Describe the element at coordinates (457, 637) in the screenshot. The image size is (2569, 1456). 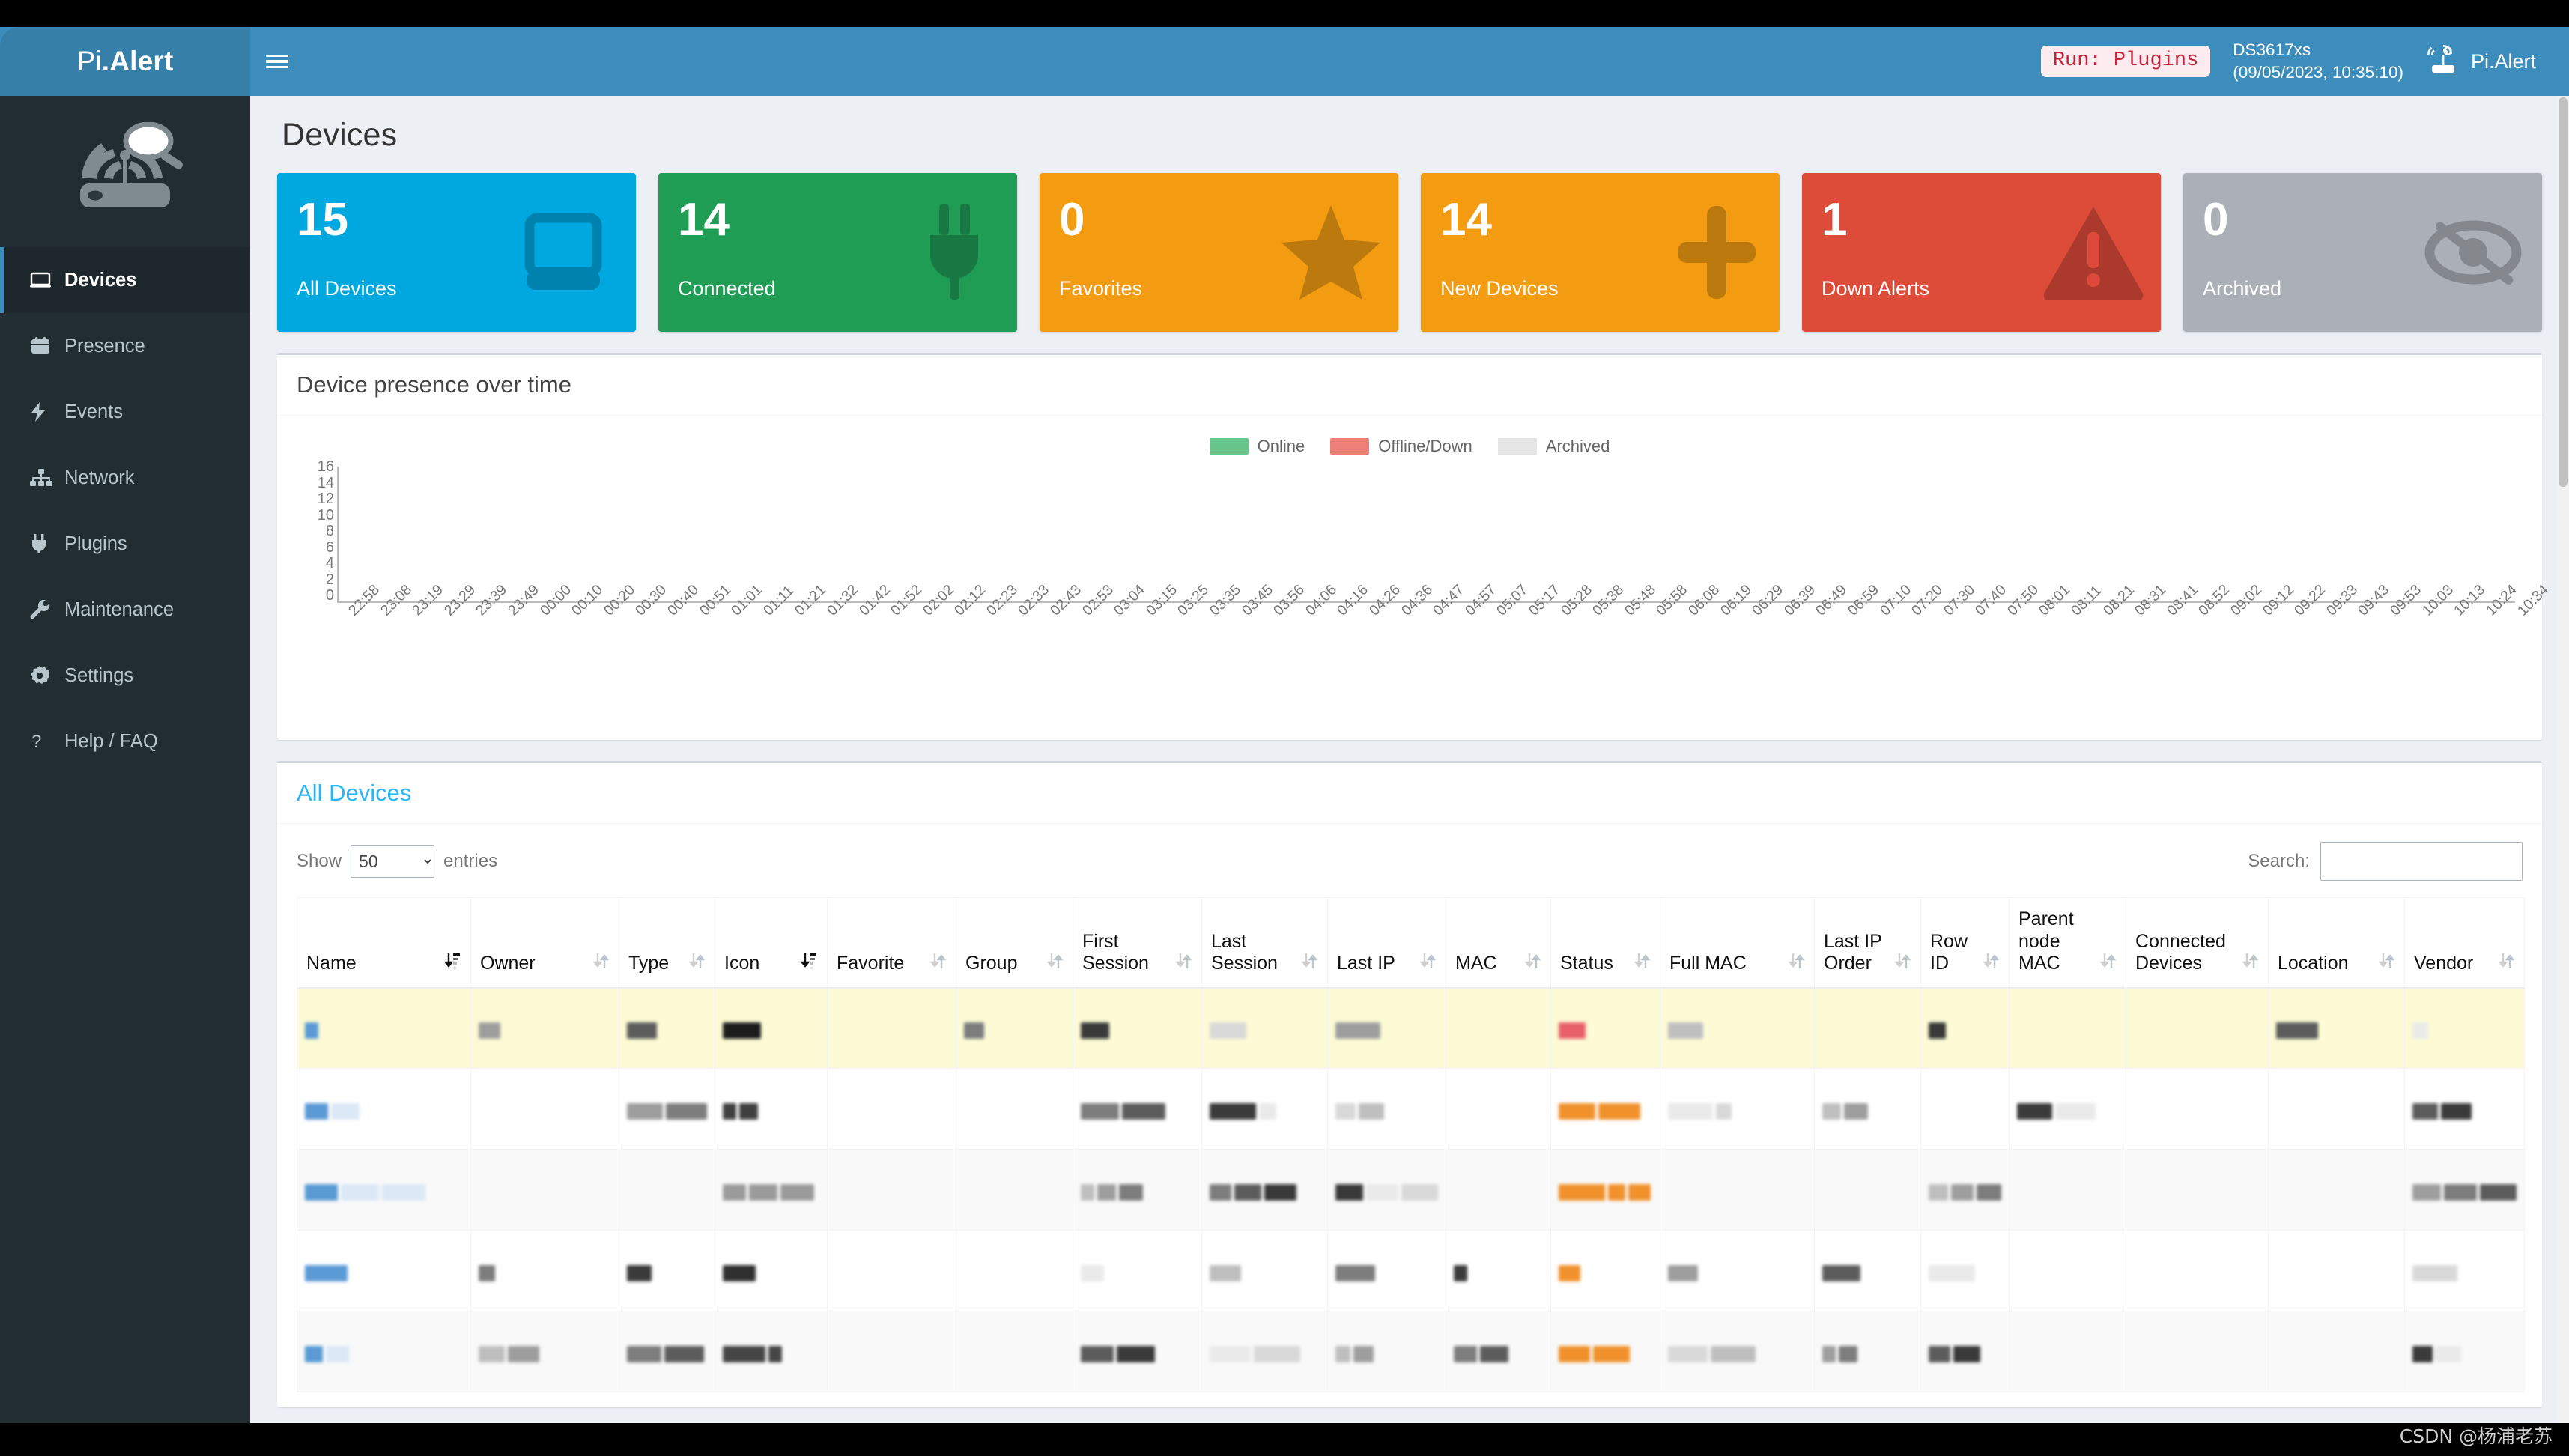
I see `x-tick: 23:29` at that location.